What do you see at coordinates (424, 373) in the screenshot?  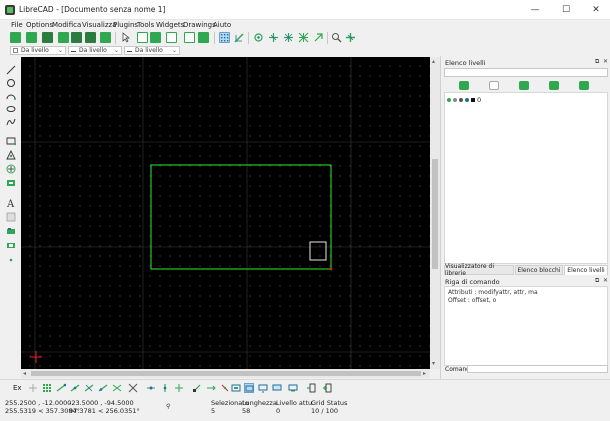 I see `scroll-right-icon: ▸` at bounding box center [424, 373].